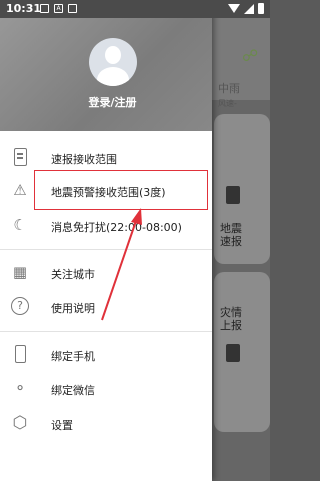  What do you see at coordinates (58, 8) in the screenshot?
I see `notification-icon: A` at bounding box center [58, 8].